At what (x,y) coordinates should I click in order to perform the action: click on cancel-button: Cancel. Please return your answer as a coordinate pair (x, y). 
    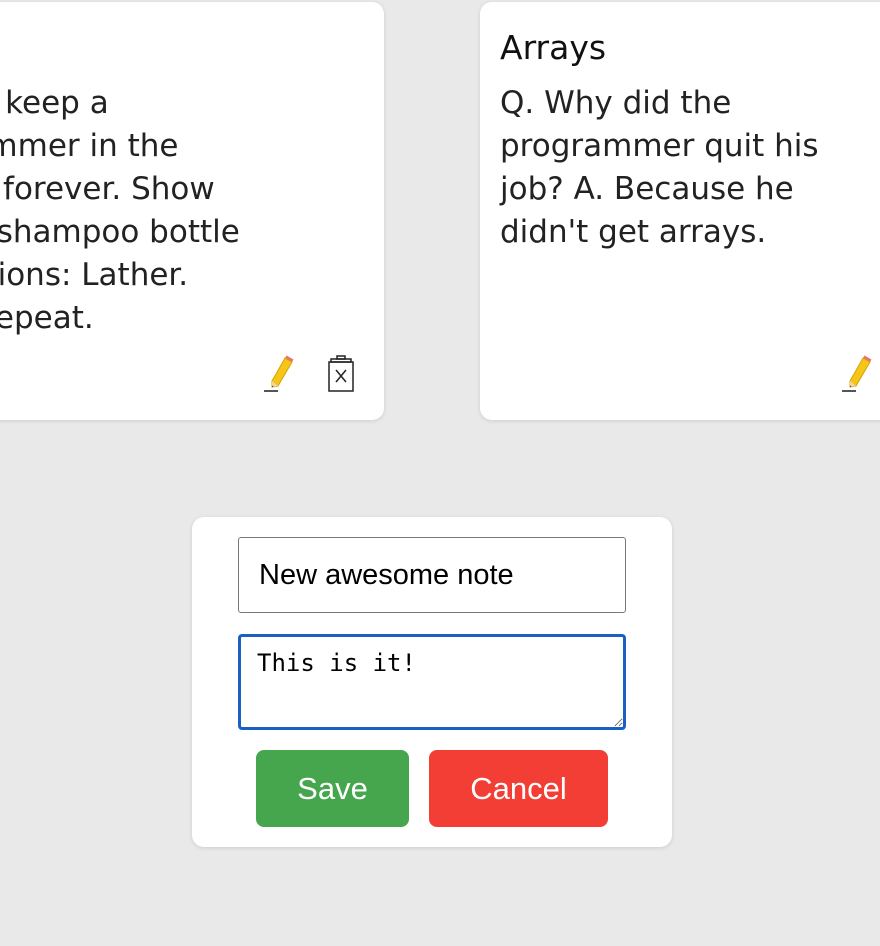
    Looking at the image, I should click on (518, 788).